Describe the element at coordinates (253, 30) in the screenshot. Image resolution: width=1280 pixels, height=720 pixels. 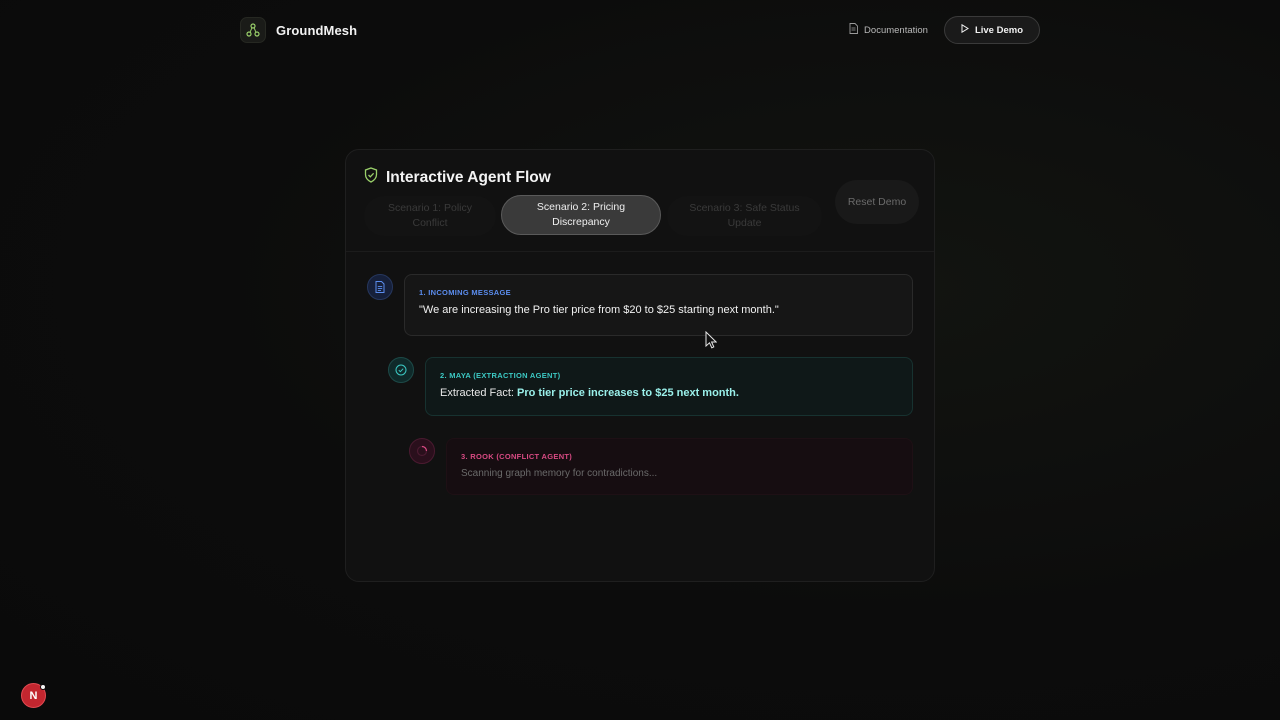
I see `graph-nodes-icon` at that location.